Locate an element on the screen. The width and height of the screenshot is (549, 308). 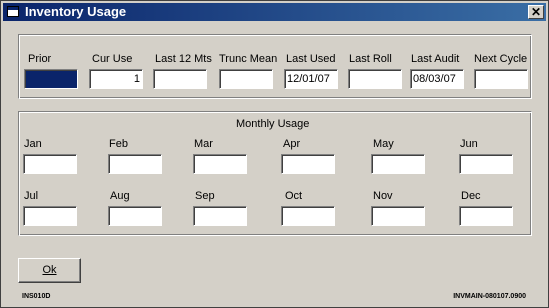
screen-code: INS010D is located at coordinates (36, 296).